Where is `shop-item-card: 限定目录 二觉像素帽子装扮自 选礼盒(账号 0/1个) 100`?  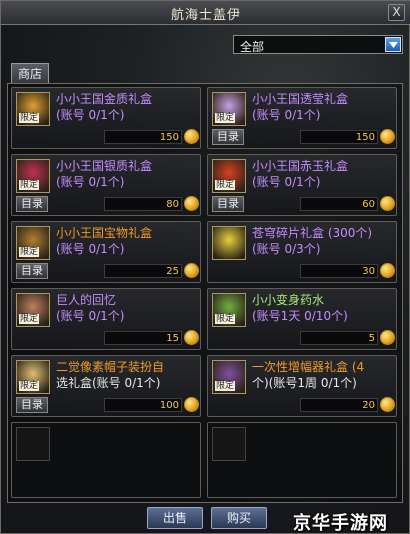
shop-item-card: 限定目录 二觉像素帽子装扮自 选礼盒(账号 0/1个) 100 is located at coordinates (106, 386).